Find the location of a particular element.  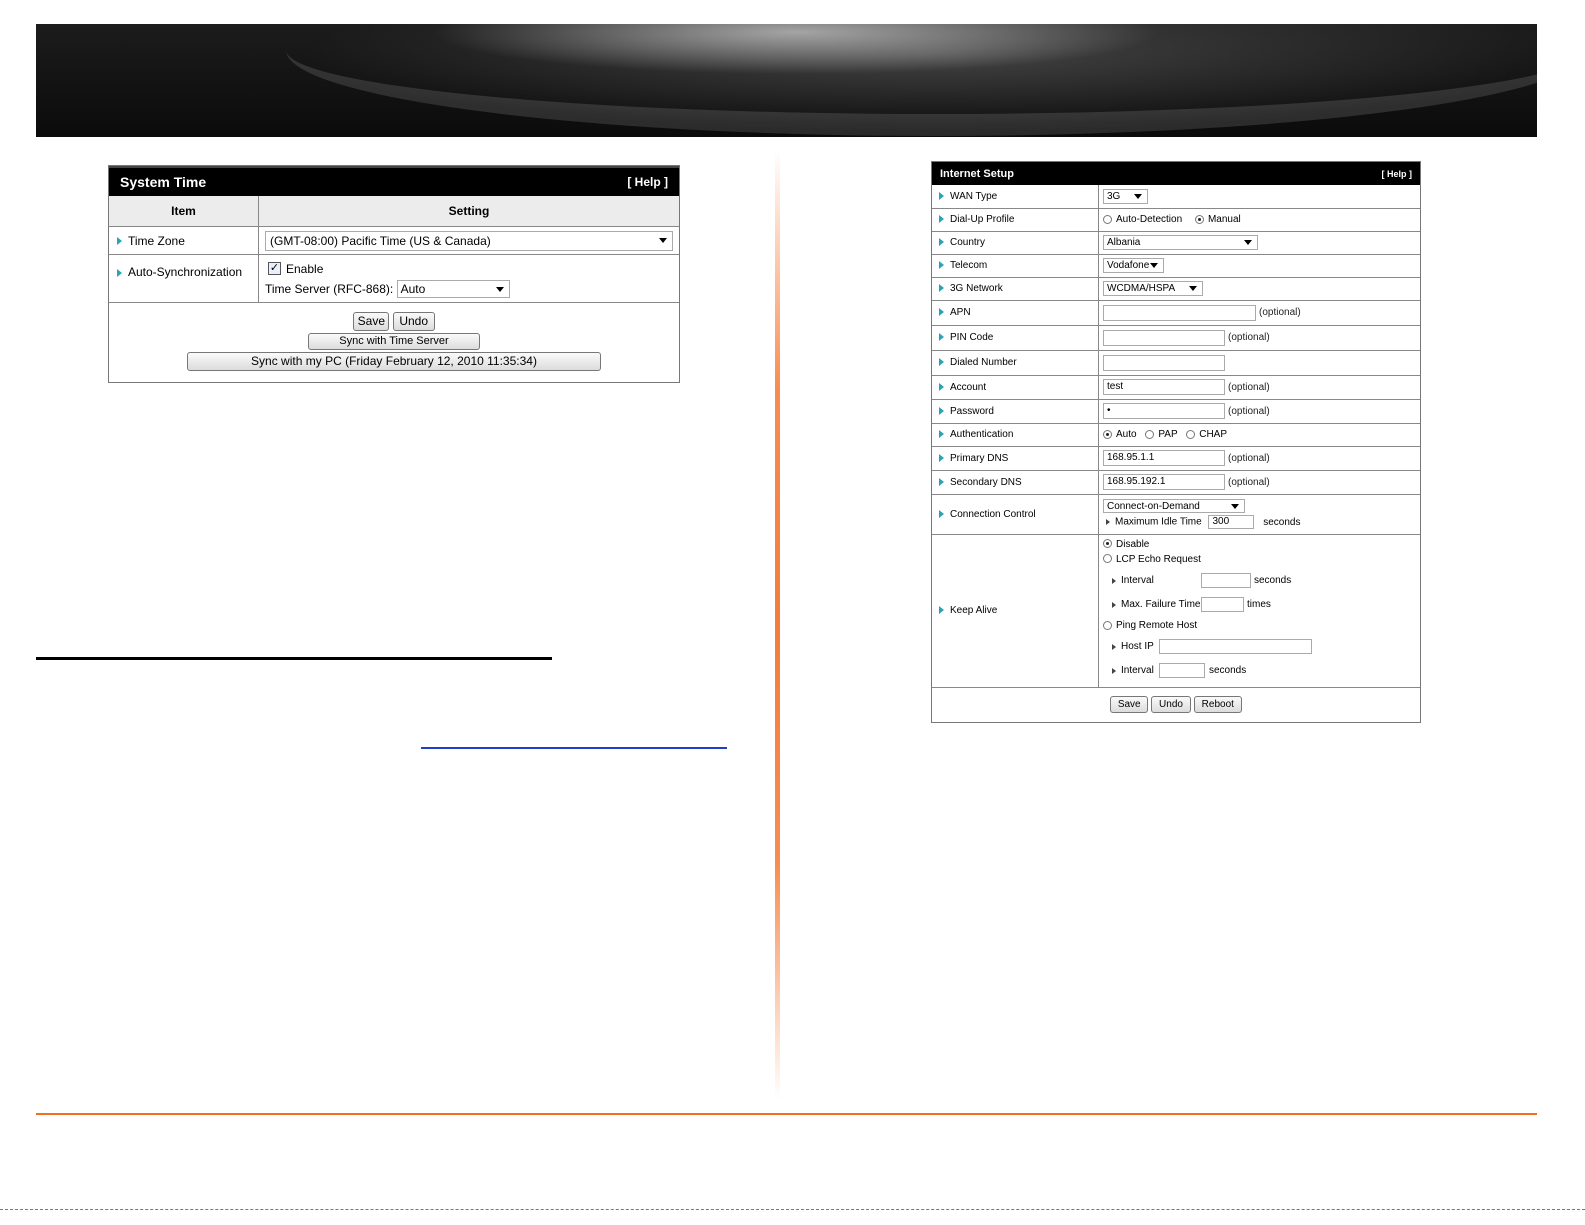

manual-radio is located at coordinates (1199, 219).